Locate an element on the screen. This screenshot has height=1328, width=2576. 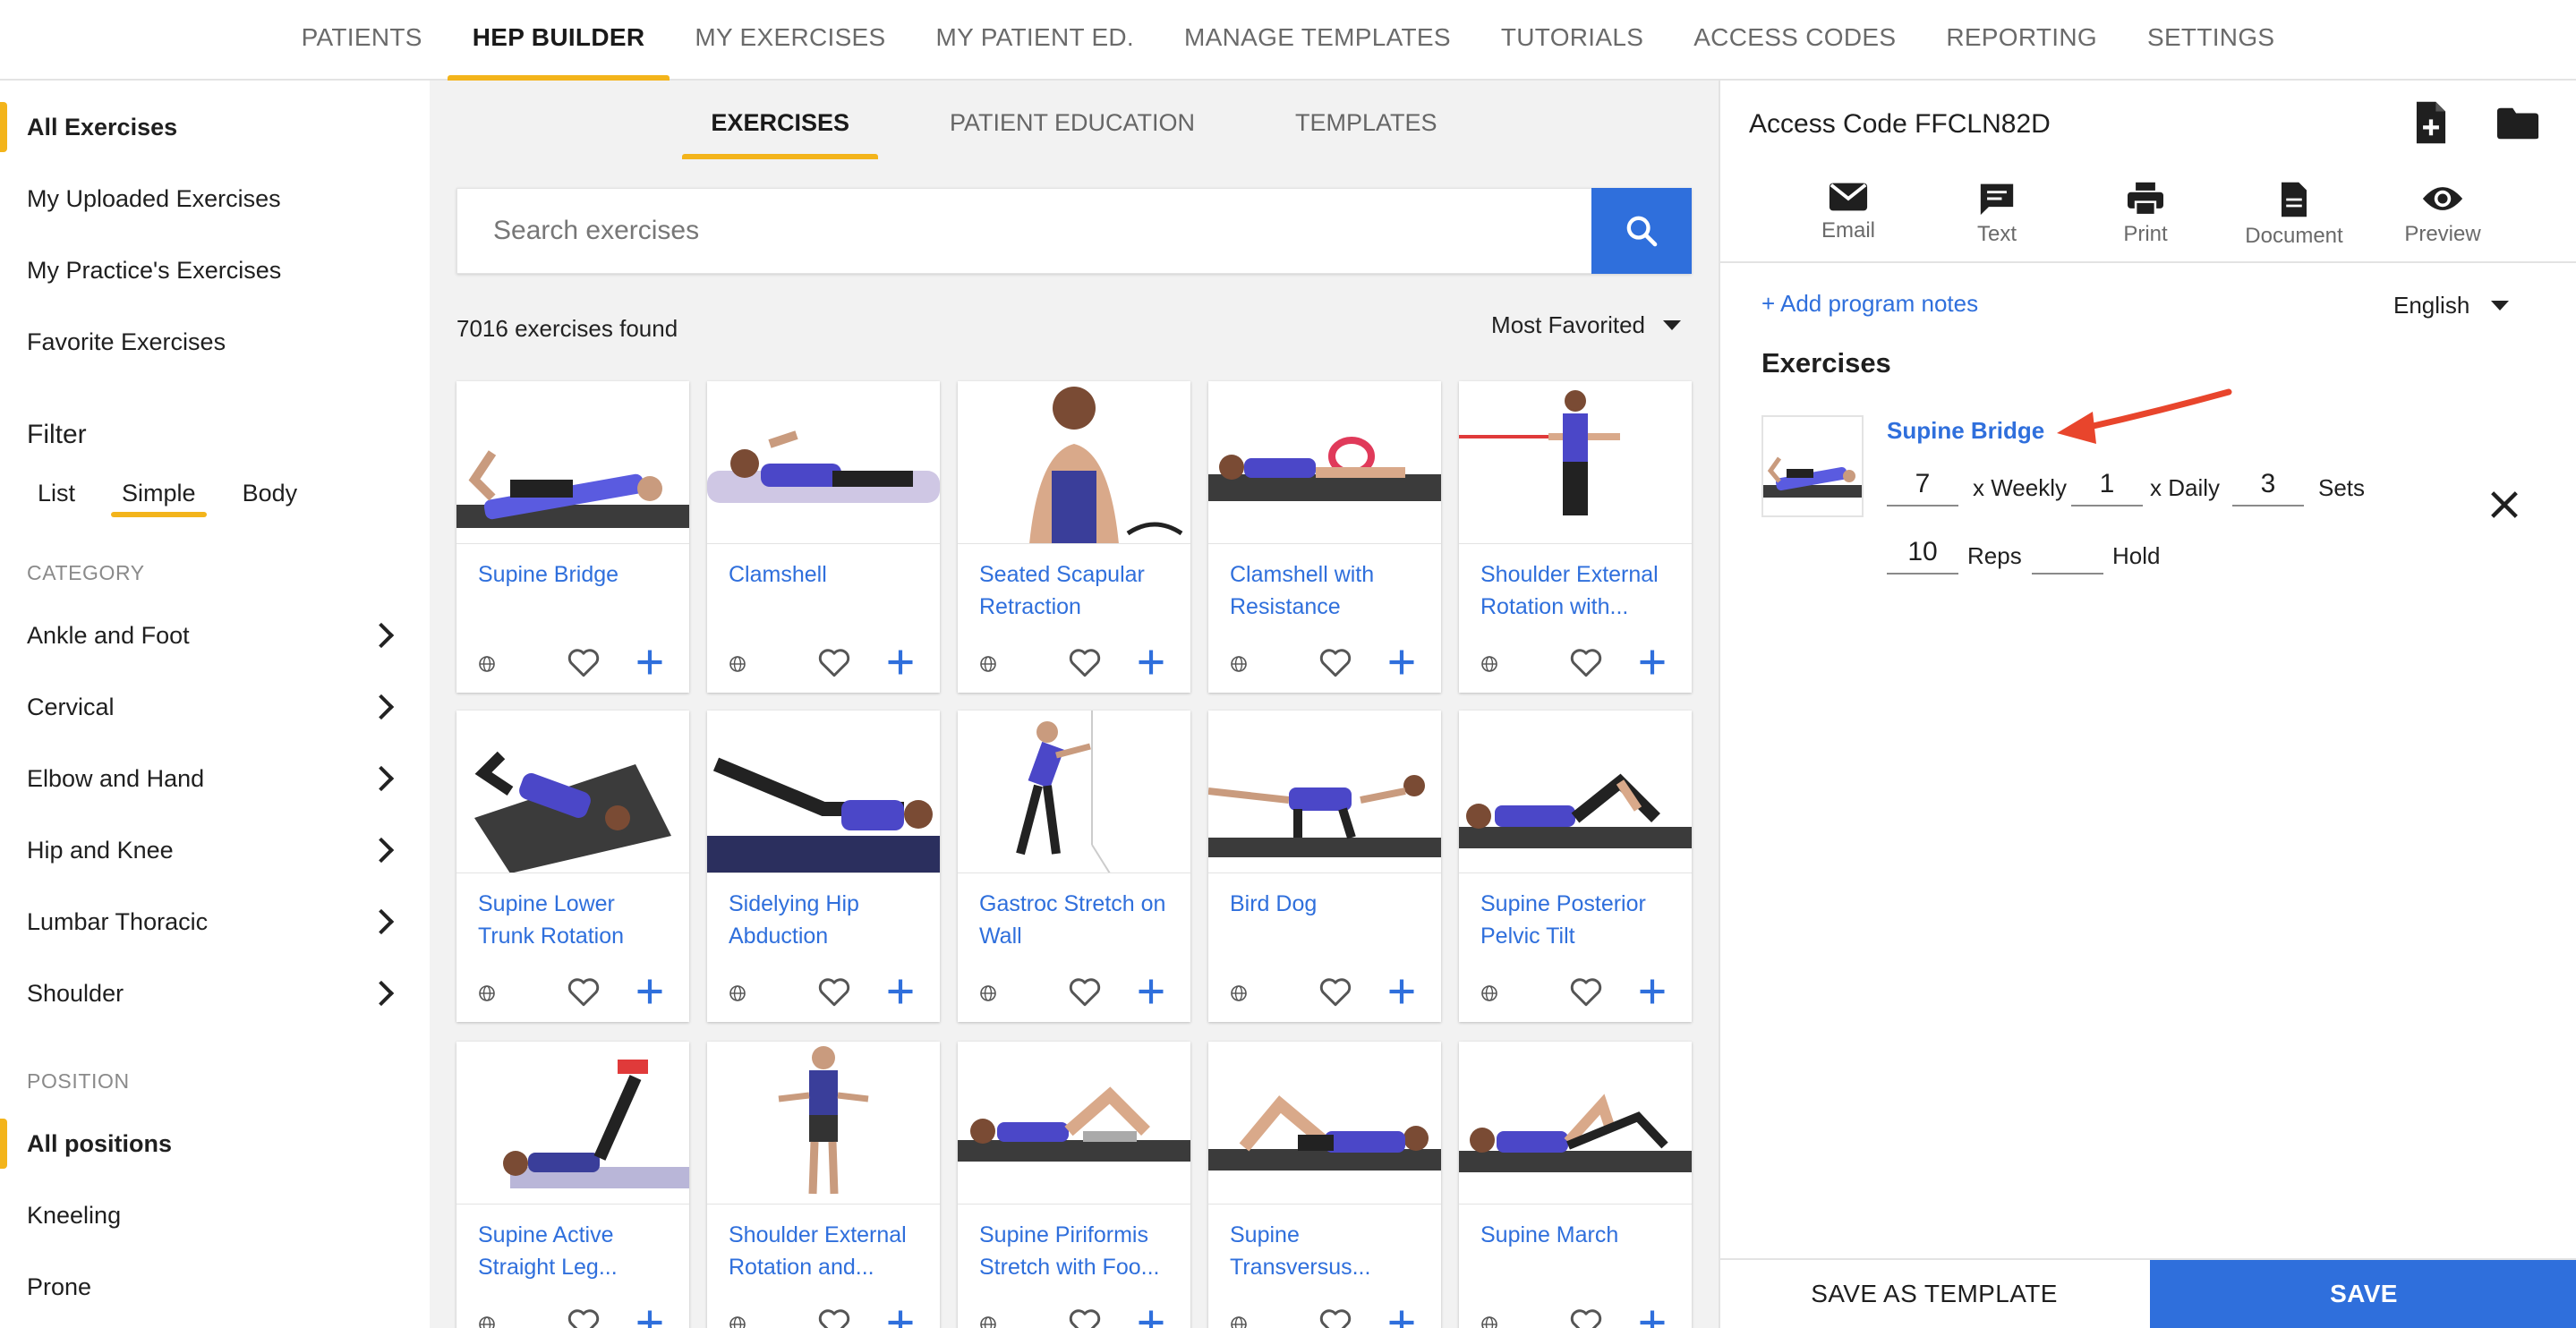
daily-field is located at coordinates (2107, 485).